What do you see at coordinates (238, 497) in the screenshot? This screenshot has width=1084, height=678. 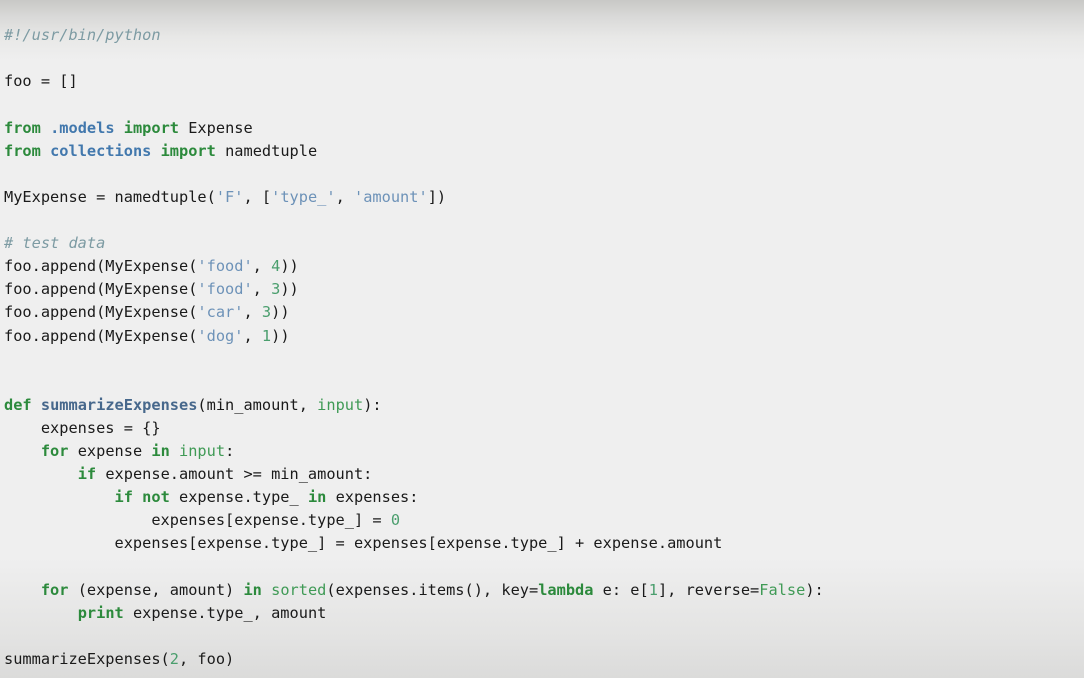 I see `code-token-pl: expense.type_` at bounding box center [238, 497].